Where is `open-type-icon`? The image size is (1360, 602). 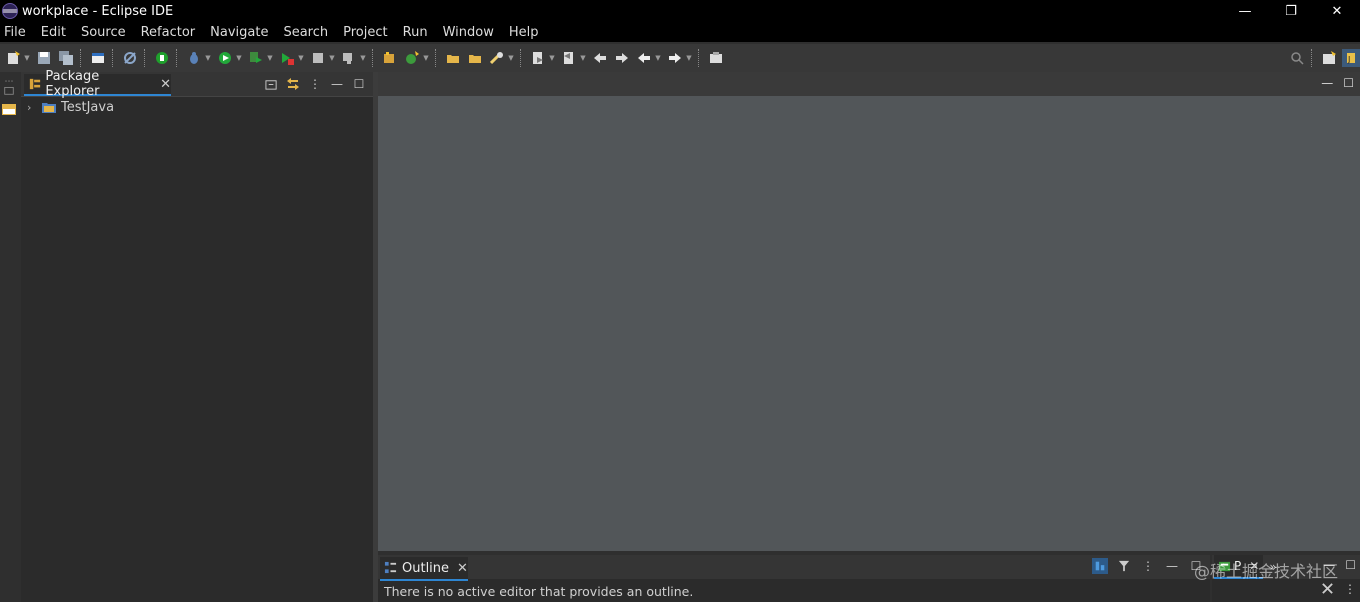
open-type-icon is located at coordinates (453, 58).